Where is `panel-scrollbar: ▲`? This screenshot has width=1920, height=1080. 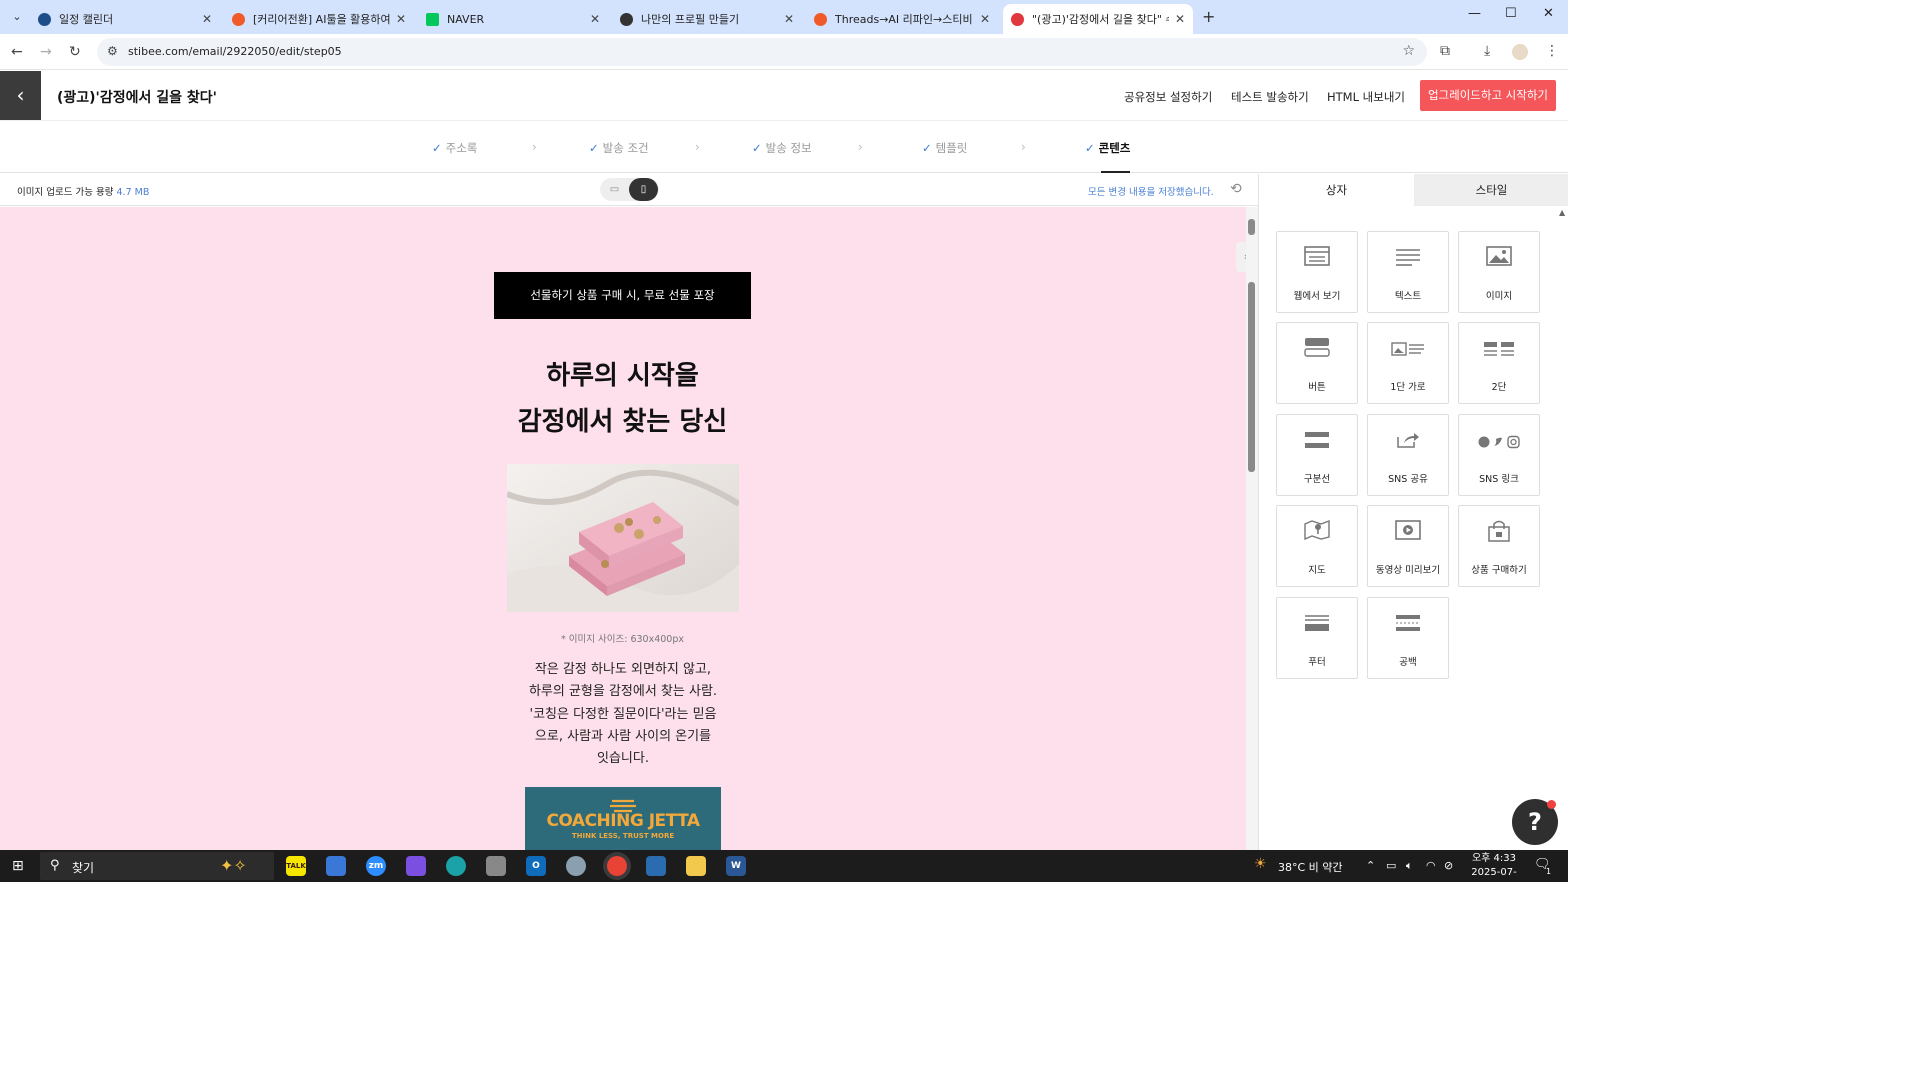 panel-scrollbar: ▲ is located at coordinates (1563, 528).